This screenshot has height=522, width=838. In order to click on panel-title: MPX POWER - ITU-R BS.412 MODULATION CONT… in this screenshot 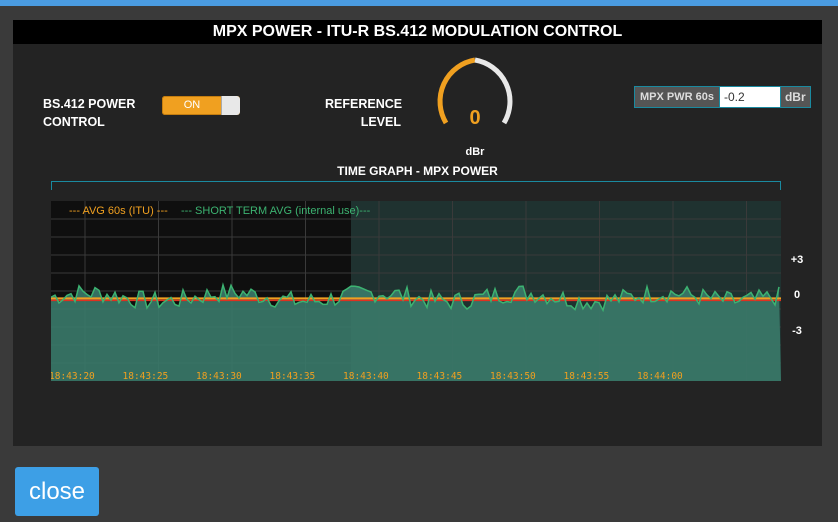, I will do `click(417, 32)`.